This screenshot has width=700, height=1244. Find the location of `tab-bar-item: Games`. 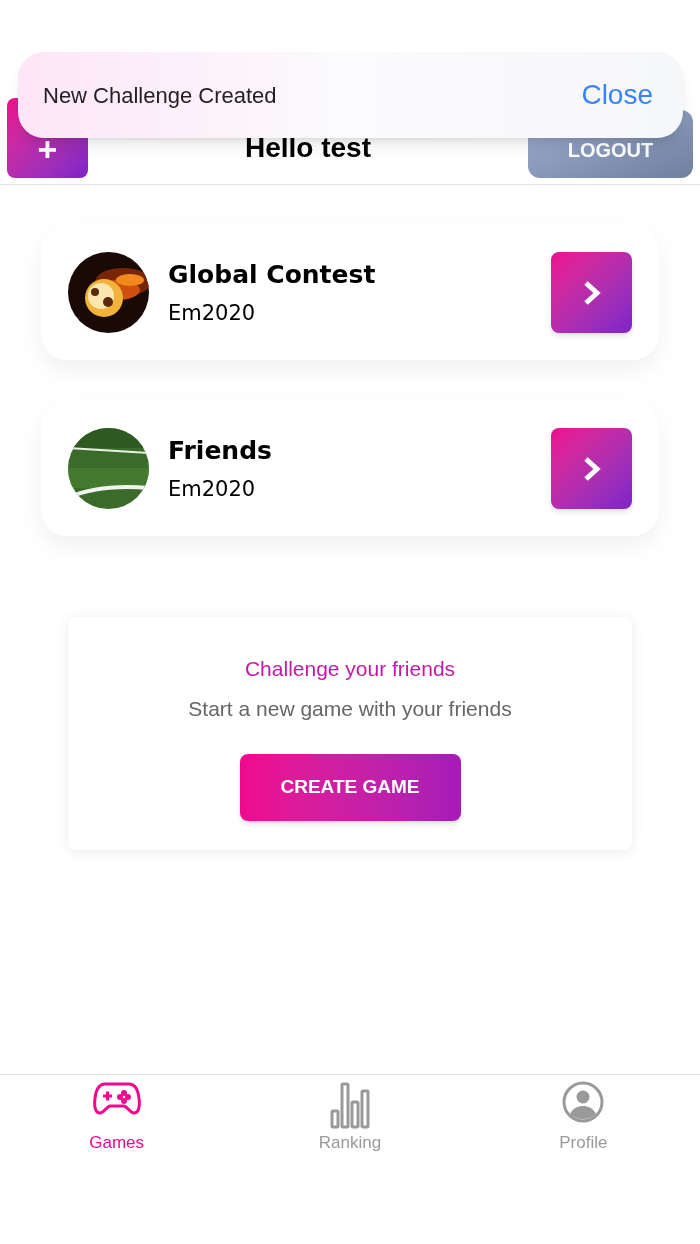

tab-bar-item: Games is located at coordinates (117, 1115).